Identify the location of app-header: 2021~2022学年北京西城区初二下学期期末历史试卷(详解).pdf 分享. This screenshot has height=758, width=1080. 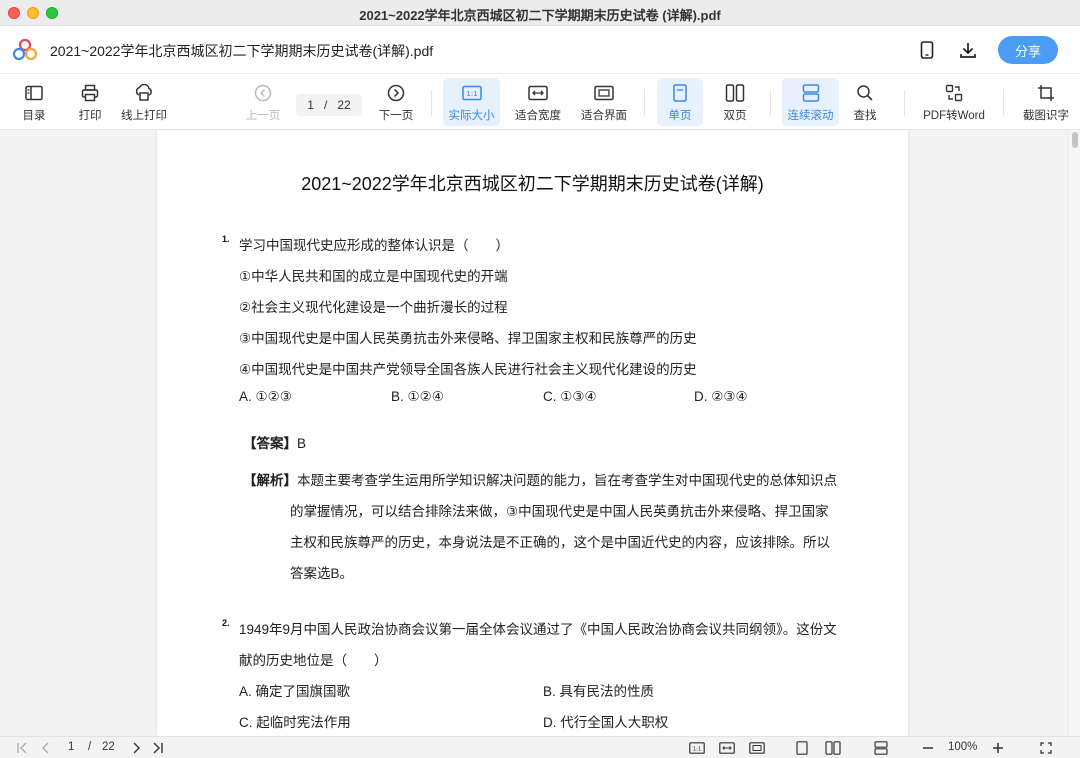
(540, 50).